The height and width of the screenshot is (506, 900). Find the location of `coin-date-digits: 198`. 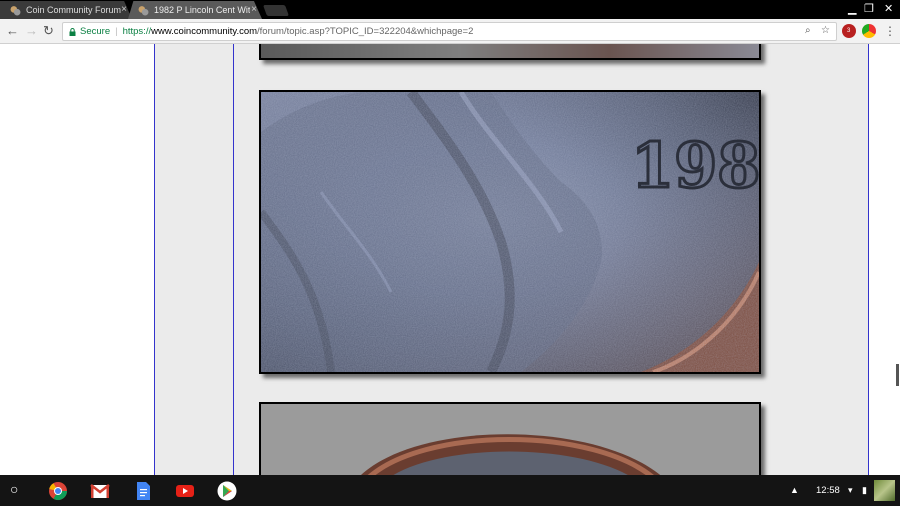

coin-date-digits: 198 is located at coordinates (695, 165).